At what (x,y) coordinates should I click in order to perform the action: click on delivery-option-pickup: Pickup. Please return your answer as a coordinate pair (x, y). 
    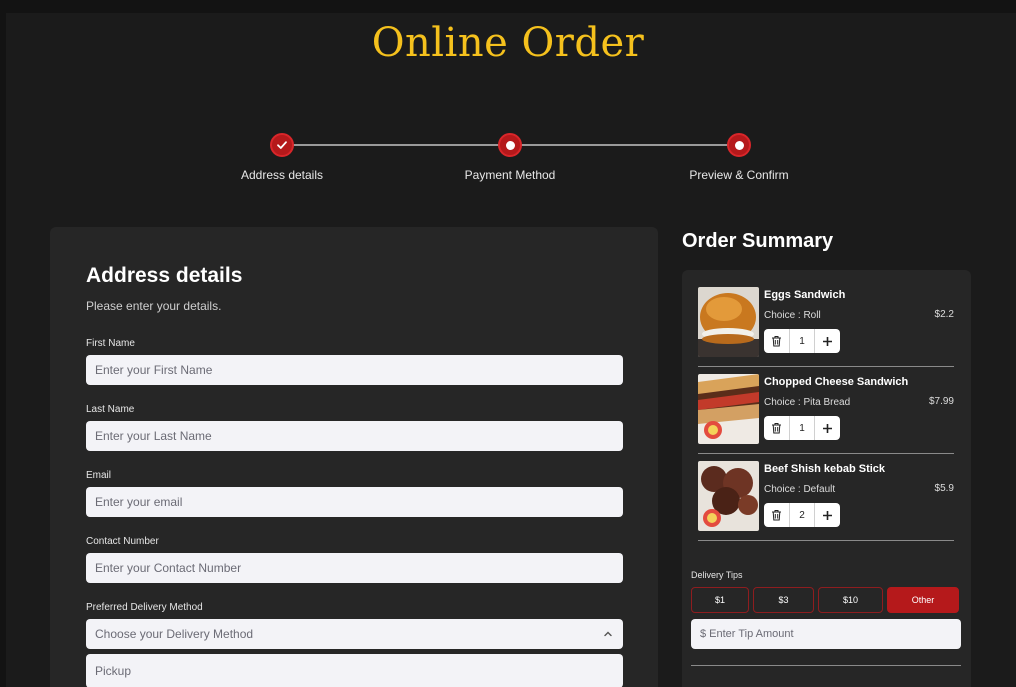
    Looking at the image, I should click on (354, 670).